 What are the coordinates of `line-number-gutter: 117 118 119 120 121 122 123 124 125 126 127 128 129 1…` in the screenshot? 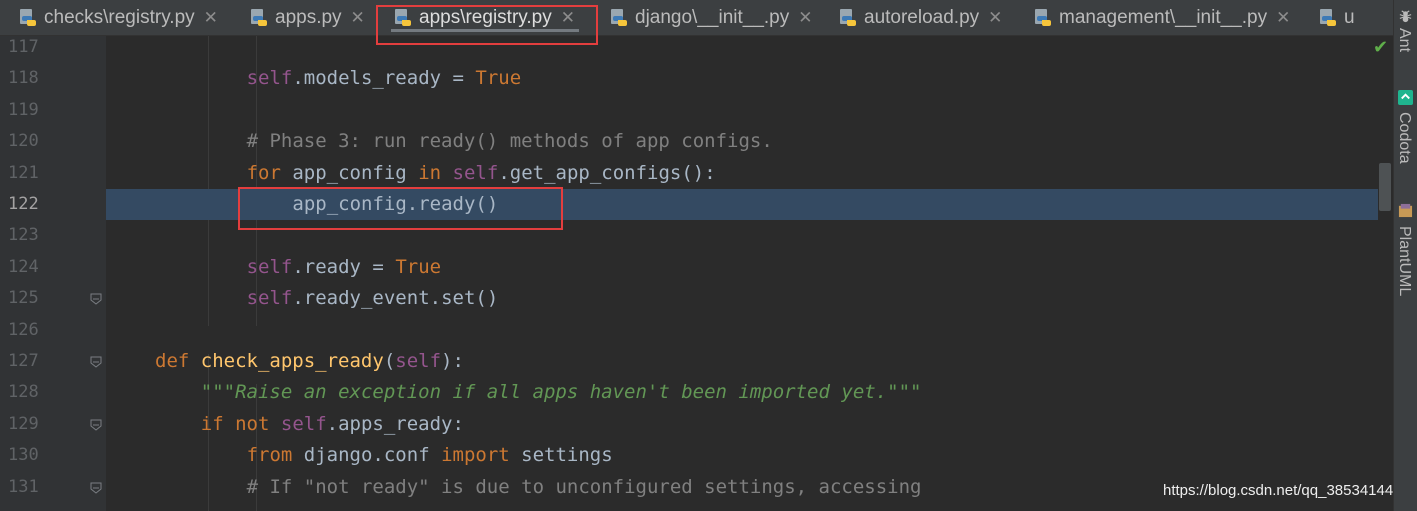 It's located at (53, 273).